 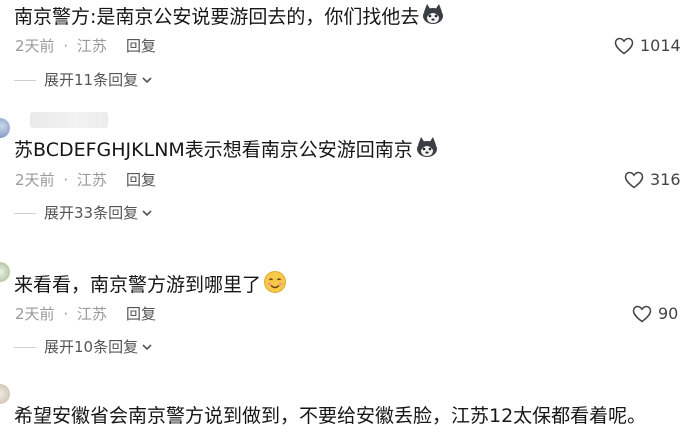 I want to click on comment-4-text: 希望安徽省会南京警方说到做到，不要给安徽丢脸，江苏12太保都看着呢。, so click(x=330, y=416).